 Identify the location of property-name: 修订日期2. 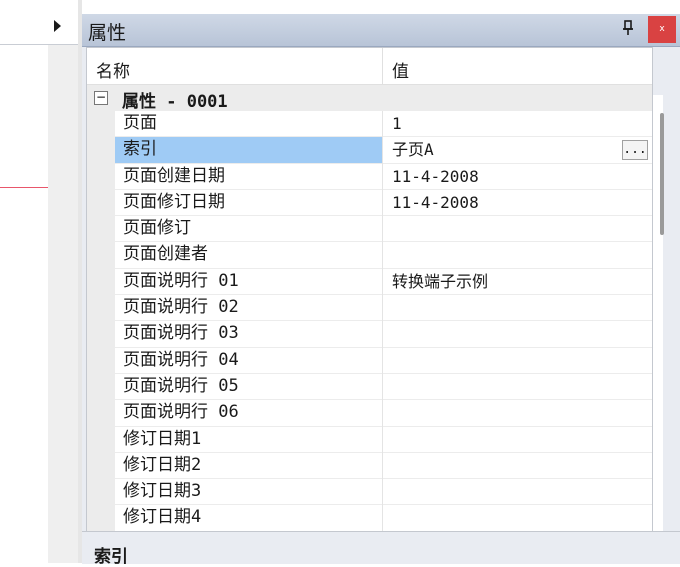
(248, 466).